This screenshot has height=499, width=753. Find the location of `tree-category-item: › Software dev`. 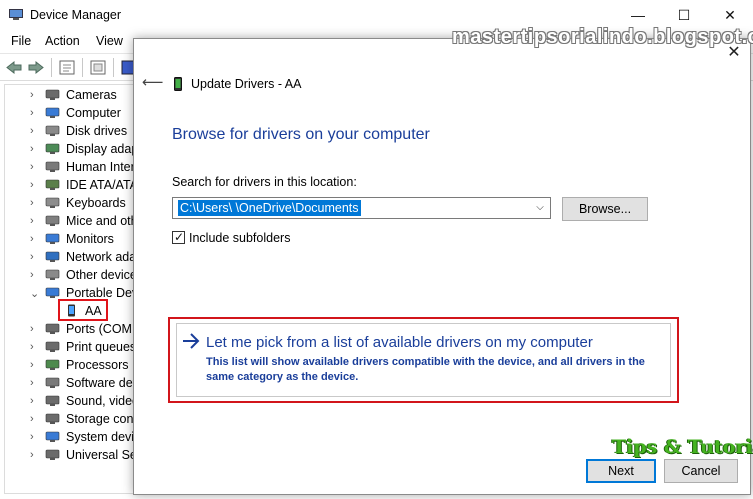

tree-category-item: › Software dev is located at coordinates (69, 383).